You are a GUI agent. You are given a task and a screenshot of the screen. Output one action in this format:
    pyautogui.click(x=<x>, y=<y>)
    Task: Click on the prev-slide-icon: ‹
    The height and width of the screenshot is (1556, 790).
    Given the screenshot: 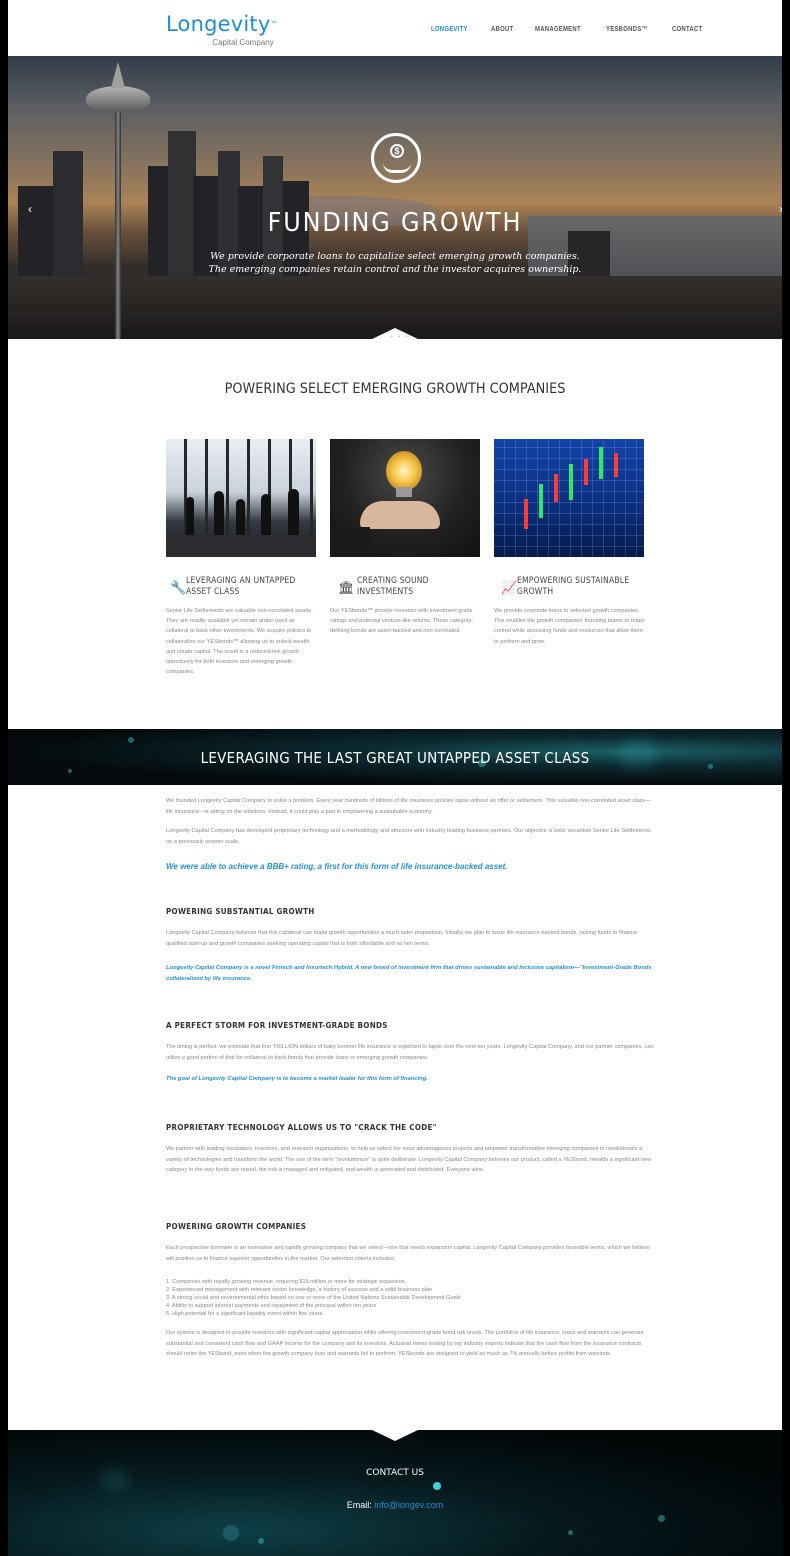 What is the action you would take?
    pyautogui.click(x=30, y=209)
    